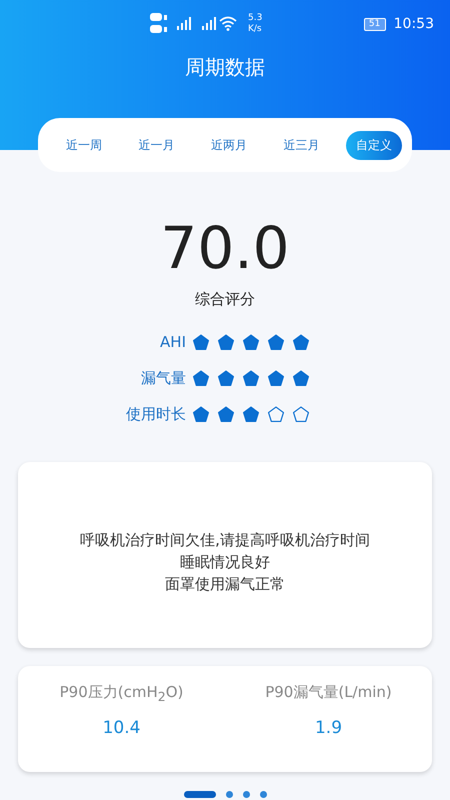 The height and width of the screenshot is (800, 450). What do you see at coordinates (84, 145) in the screenshot?
I see `period-tab: 近一周` at bounding box center [84, 145].